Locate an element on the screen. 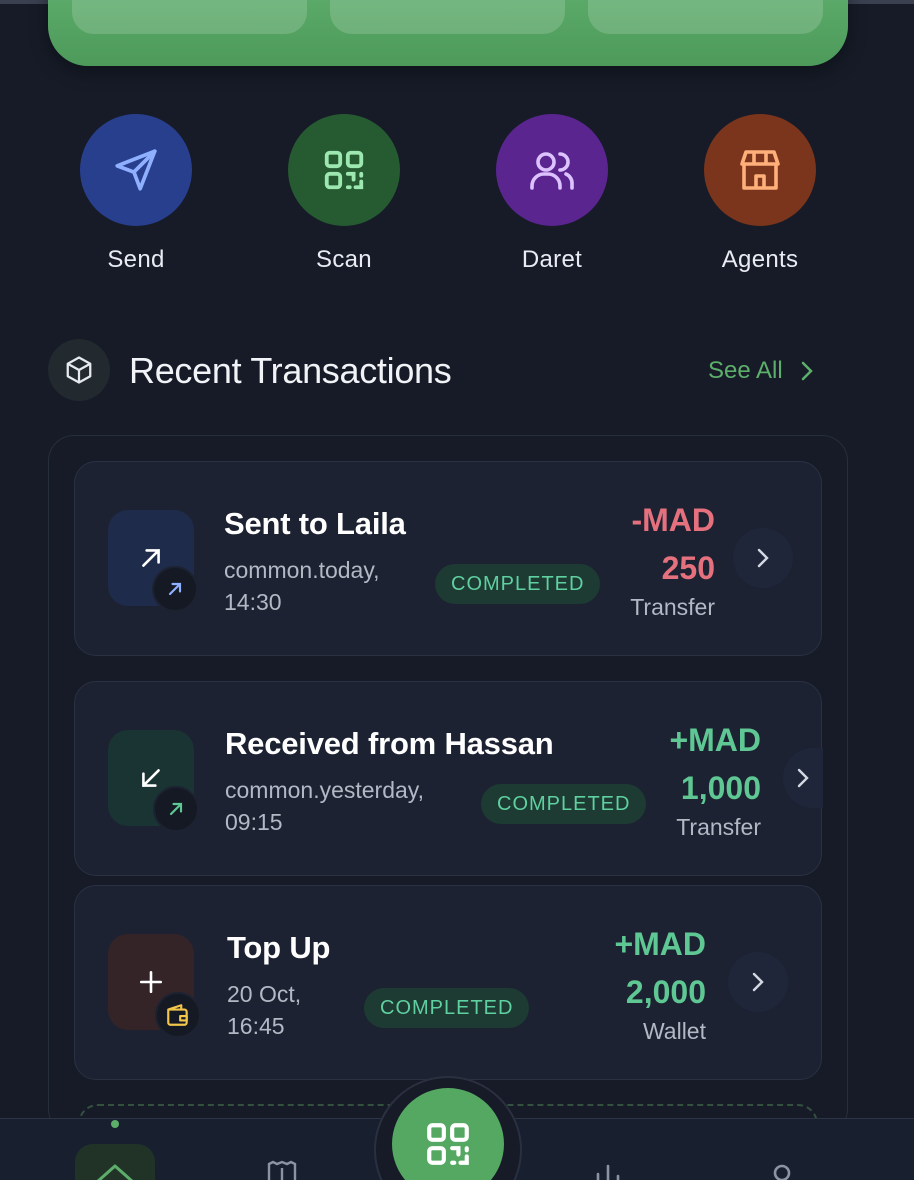 Image resolution: width=914 pixels, height=1180 pixels. users-icon is located at coordinates (552, 170).